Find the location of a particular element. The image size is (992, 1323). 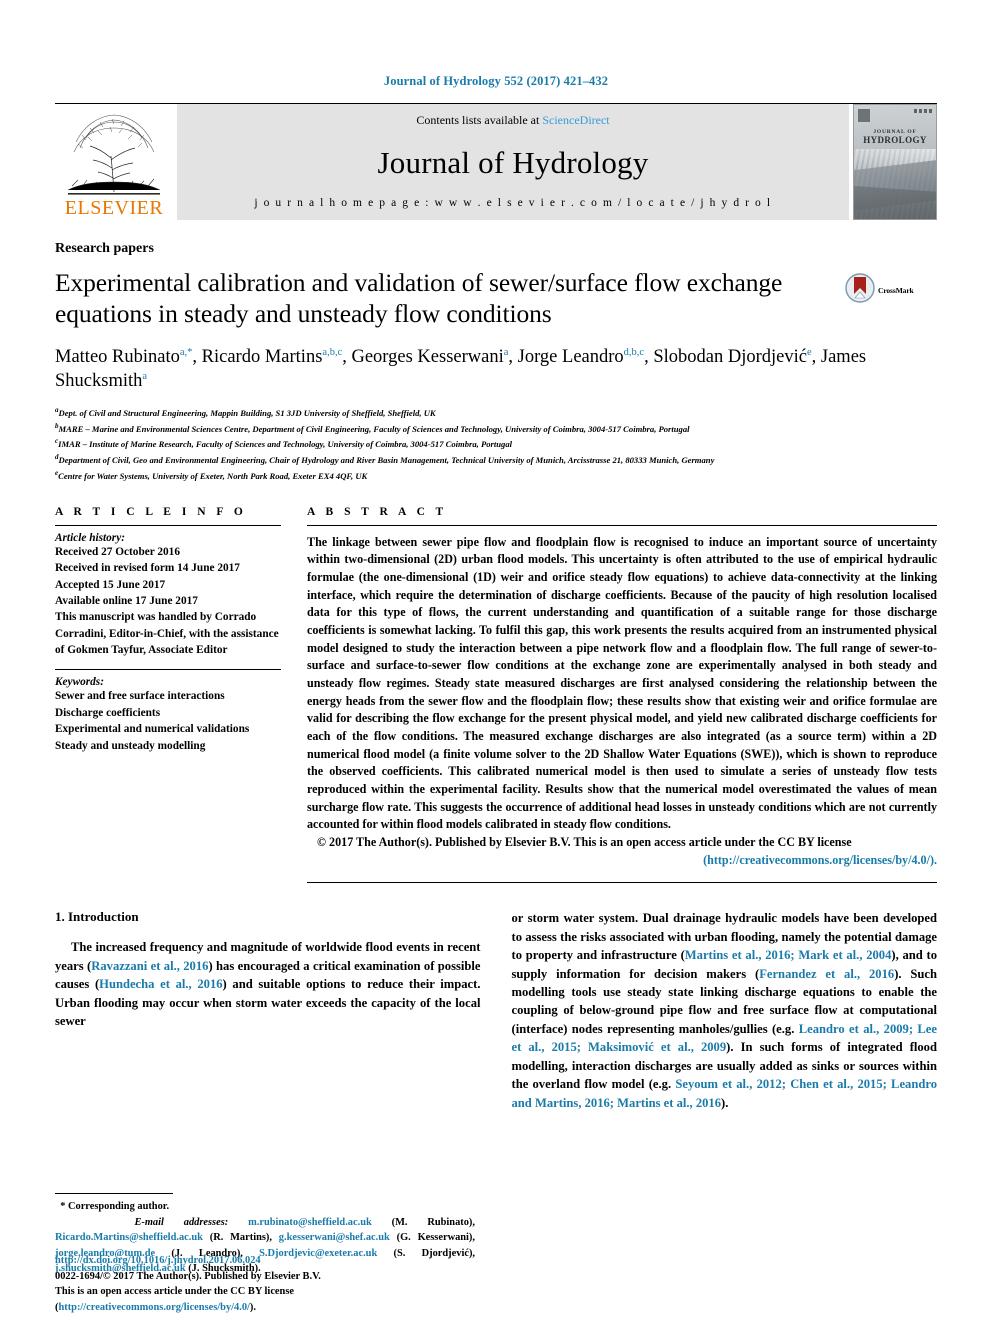

author-item: Matteo Rubinatoa,*, is located at coordinates (128, 357).